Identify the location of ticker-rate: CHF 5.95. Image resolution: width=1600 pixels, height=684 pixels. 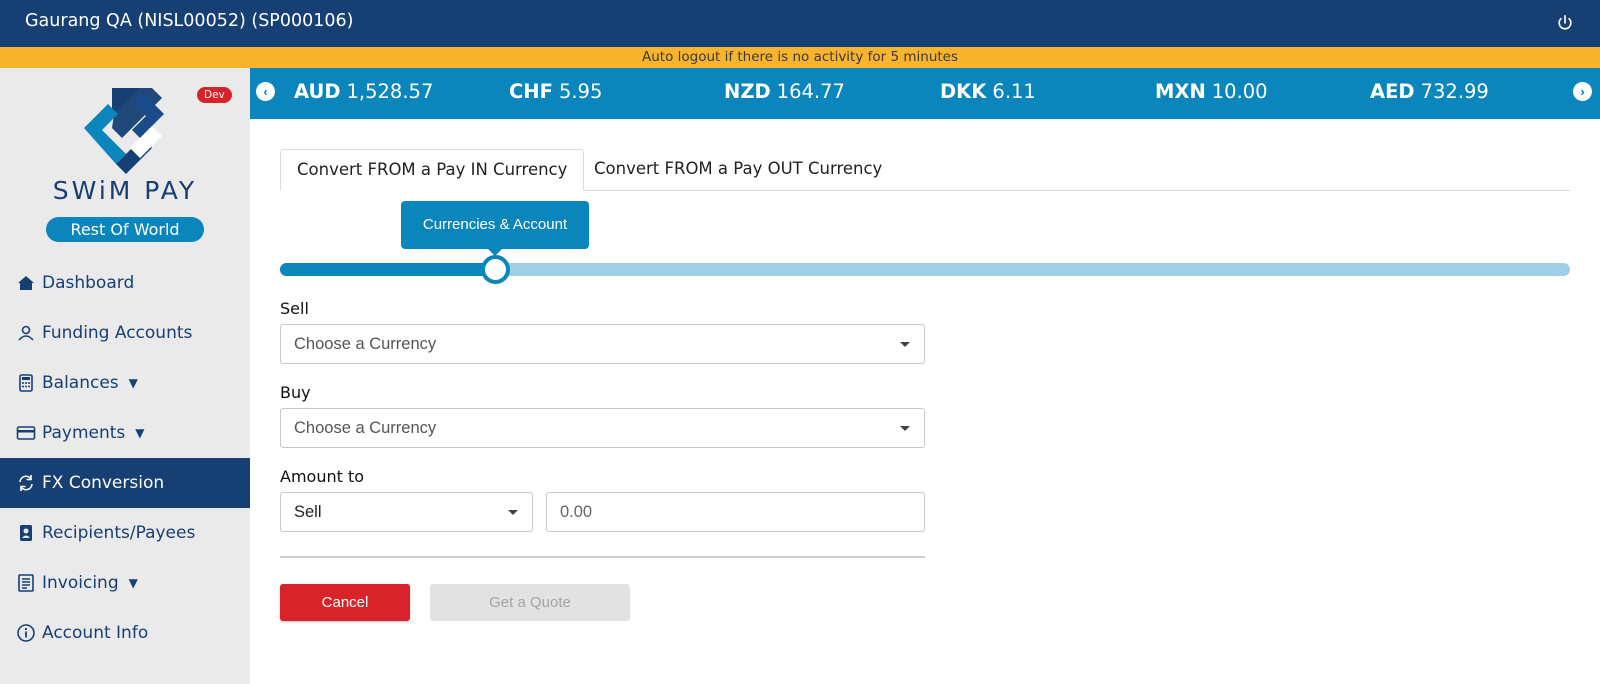
(556, 91).